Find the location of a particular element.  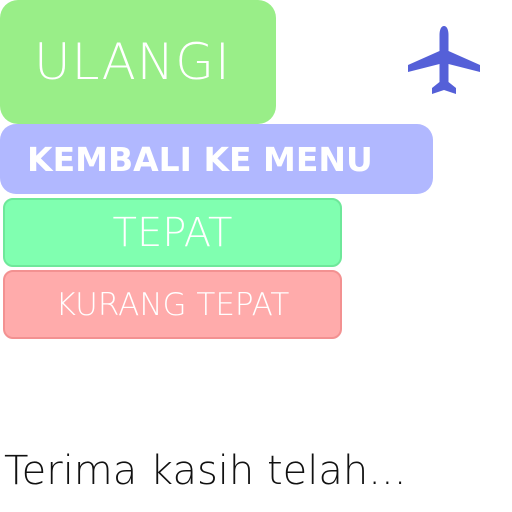

less-correct-button: KURANG TEPAT is located at coordinates (172, 304).